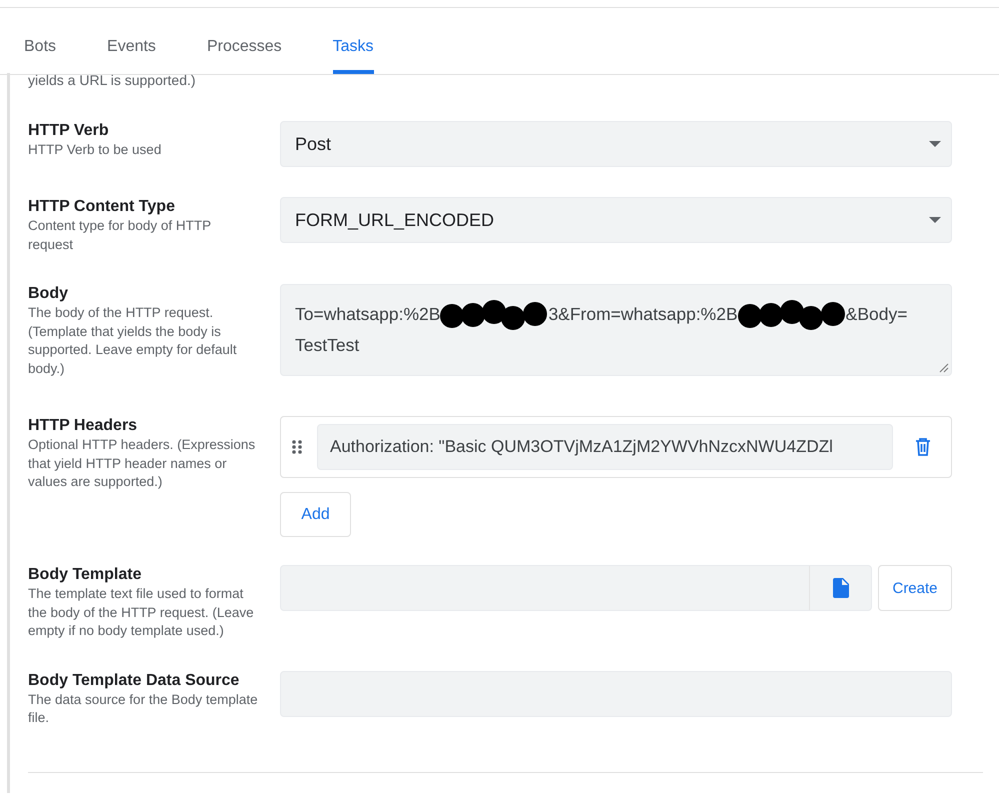 Image resolution: width=999 pixels, height=801 pixels. Describe the element at coordinates (85, 575) in the screenshot. I see `field-label: Body Template` at that location.